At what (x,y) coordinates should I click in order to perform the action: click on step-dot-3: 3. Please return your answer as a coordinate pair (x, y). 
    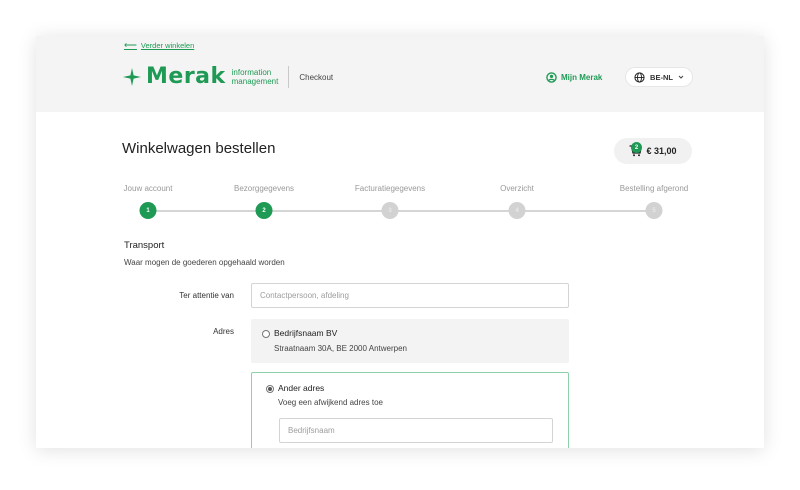
    Looking at the image, I should click on (390, 210).